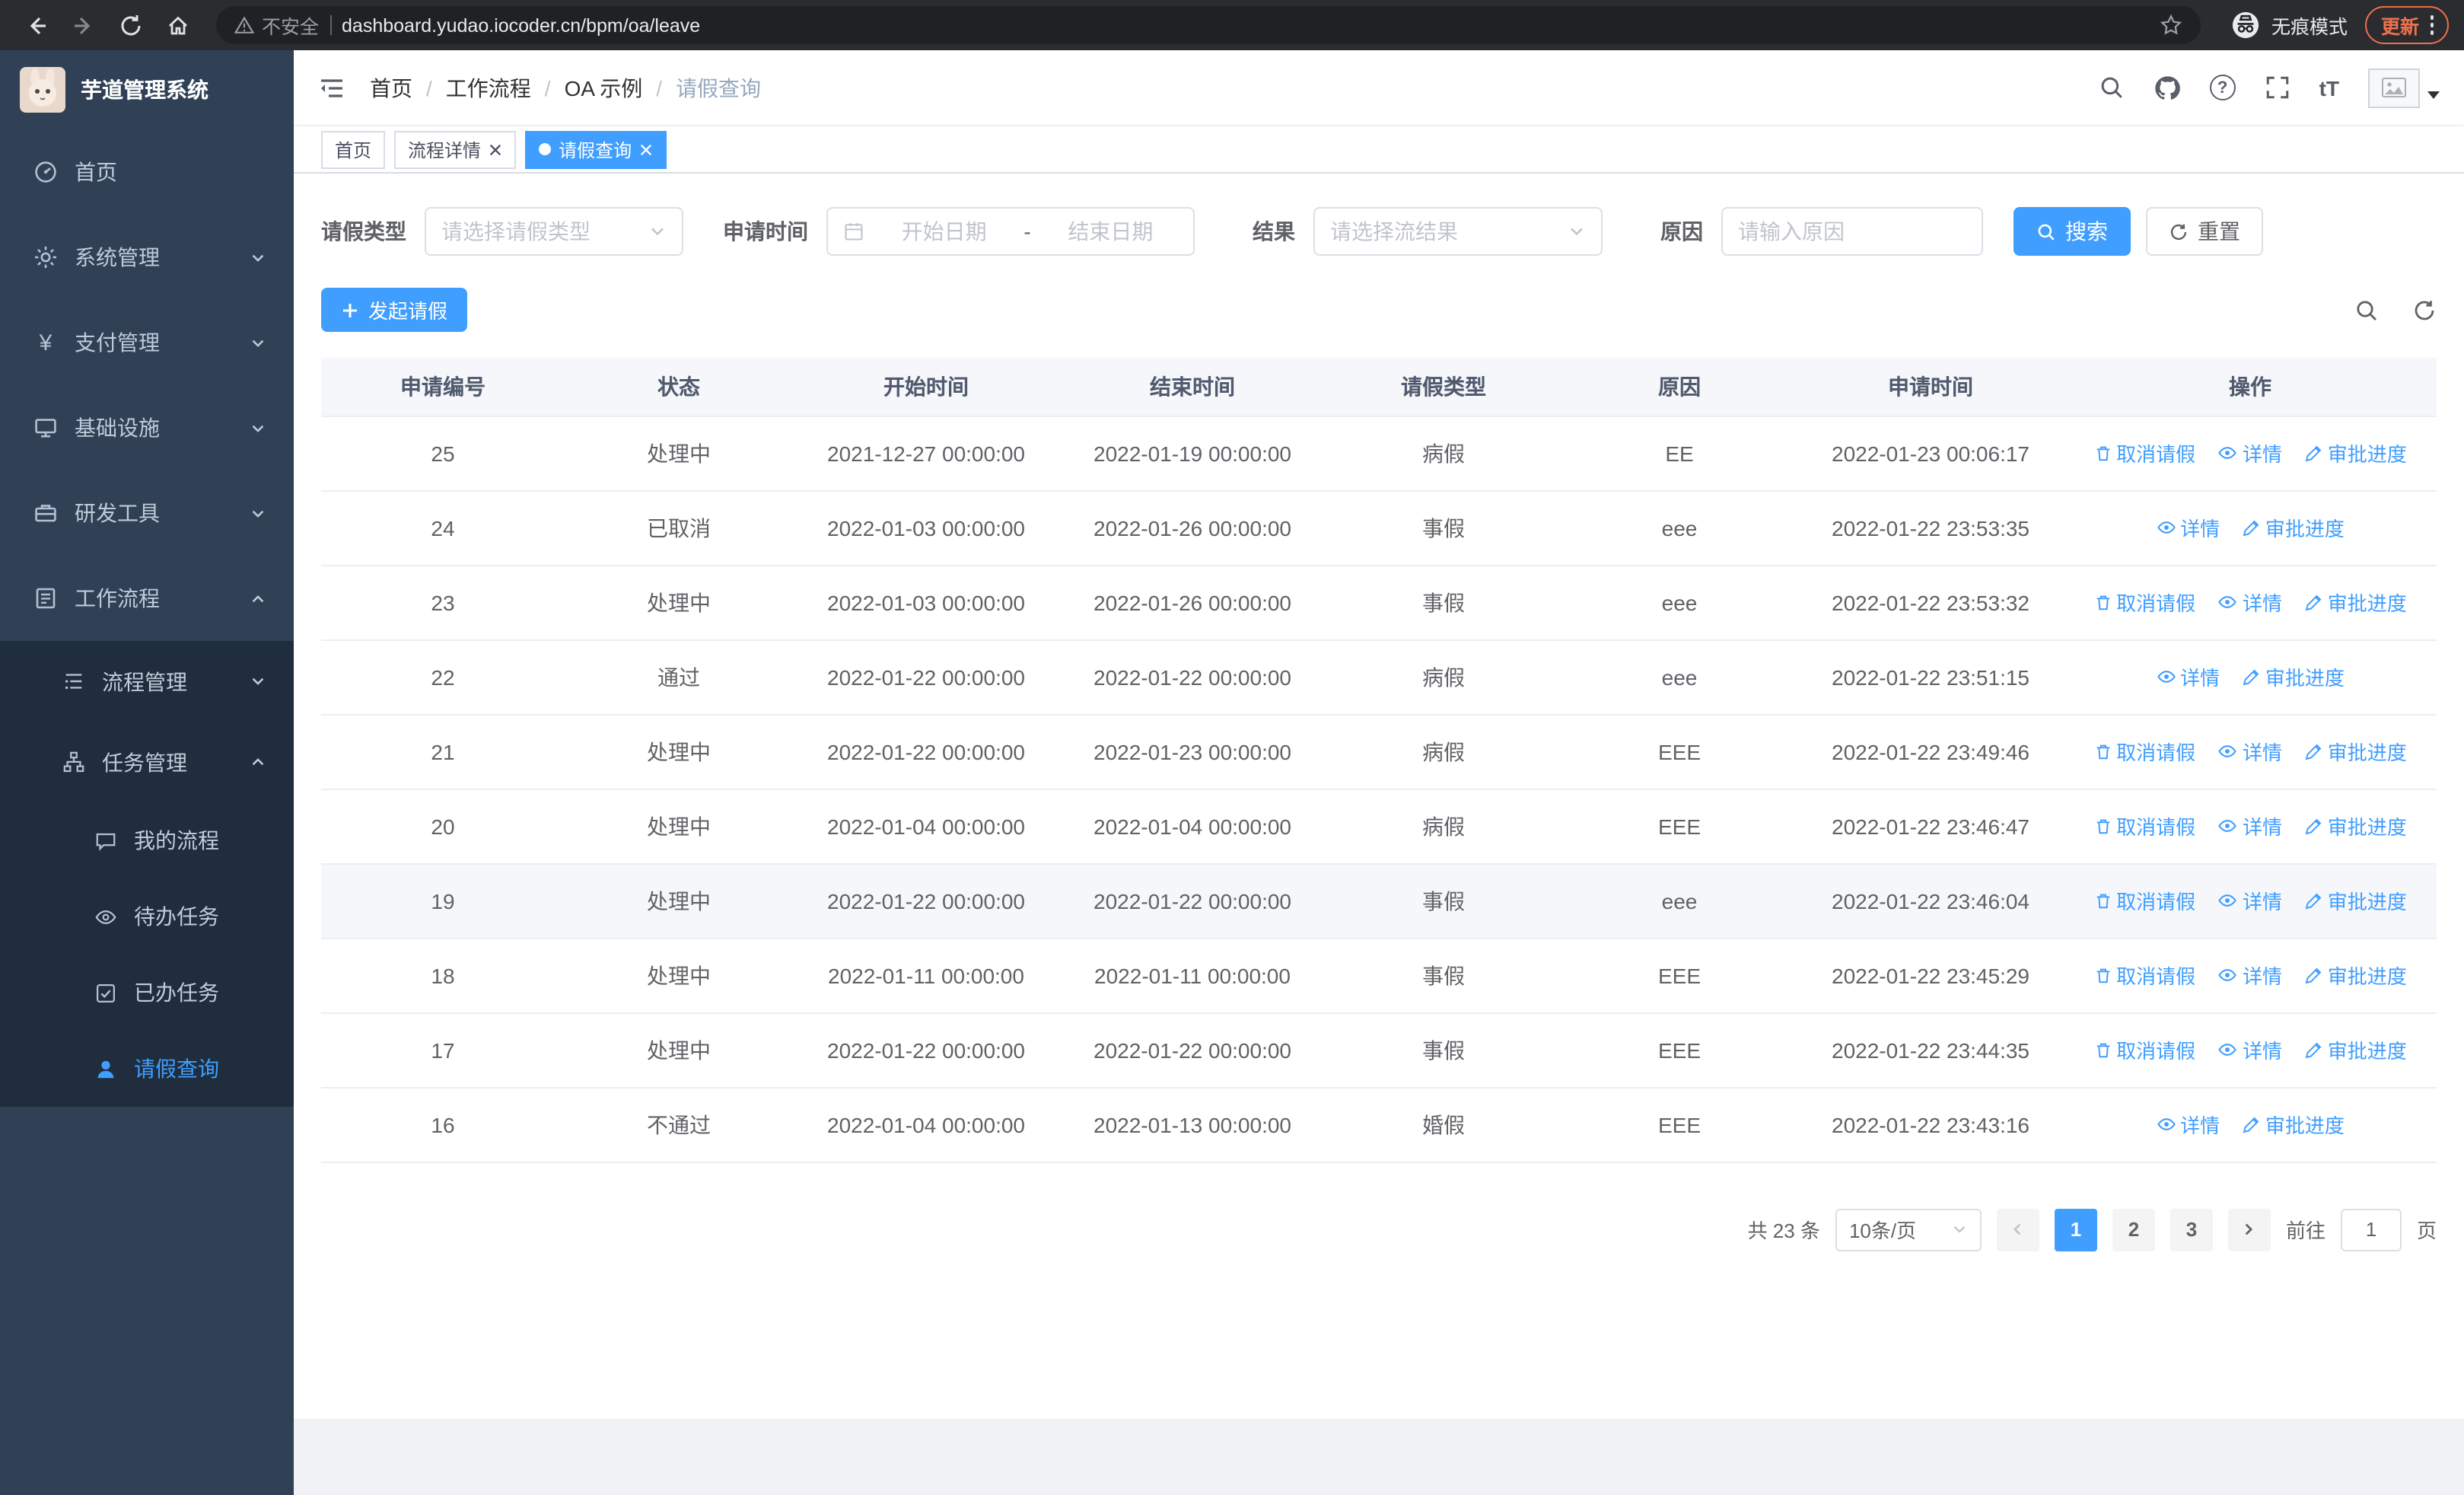 Image resolution: width=2464 pixels, height=1495 pixels. I want to click on omnibox-divider, so click(330, 25).